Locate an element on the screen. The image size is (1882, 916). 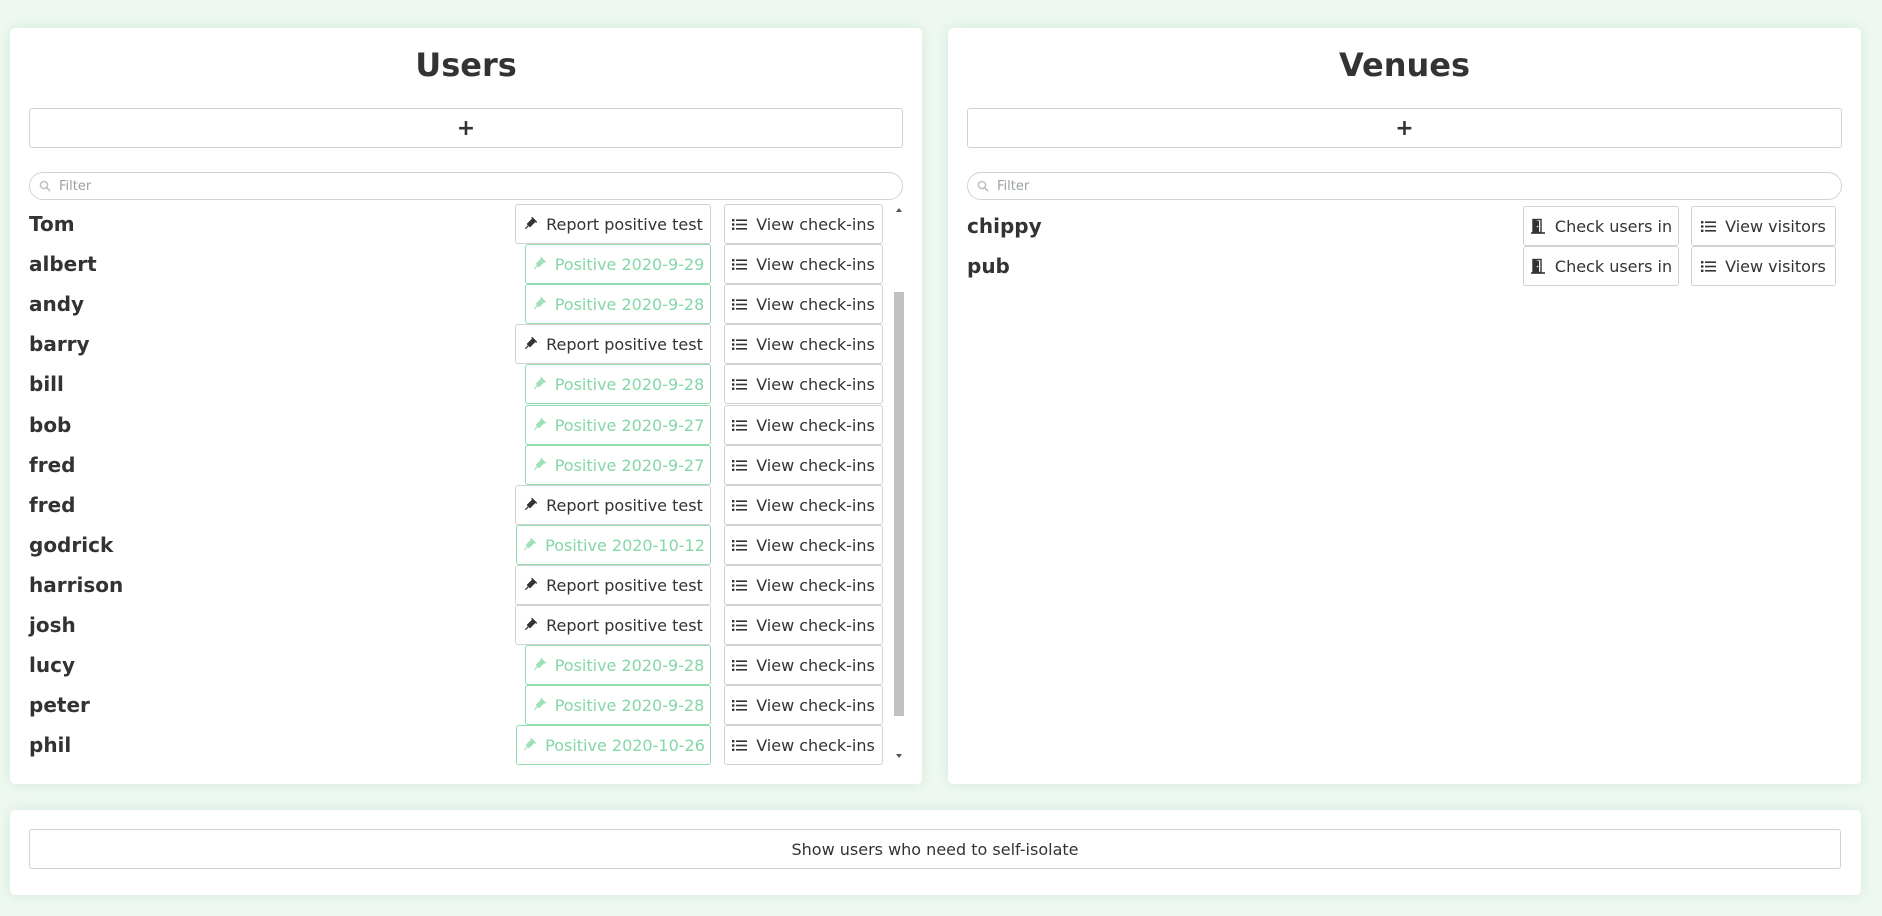
users-filter-input: Filter is located at coordinates (466, 186).